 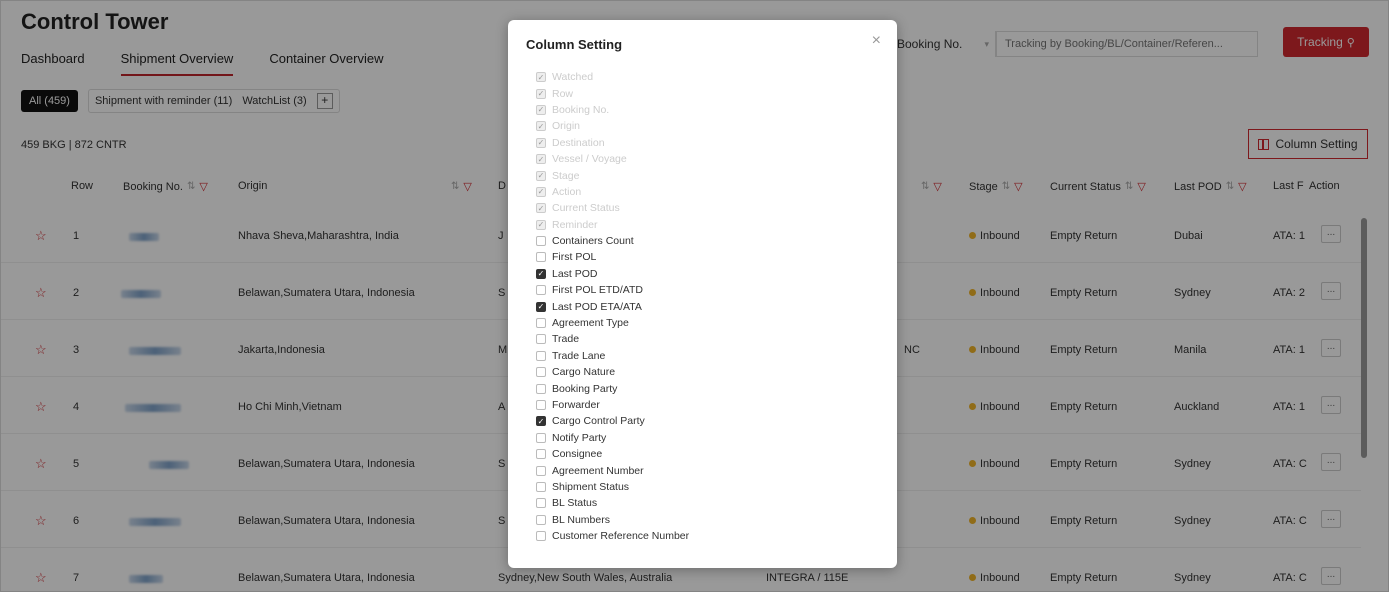 What do you see at coordinates (876, 41) in the screenshot?
I see `close-icon: ×` at bounding box center [876, 41].